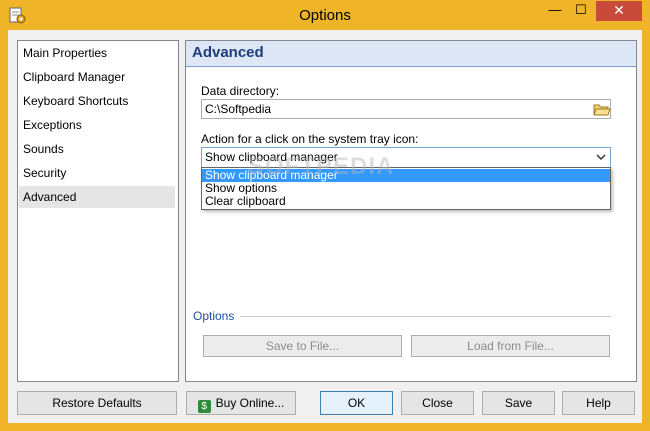 The width and height of the screenshot is (650, 431). I want to click on panel-header: Advanced, so click(411, 54).